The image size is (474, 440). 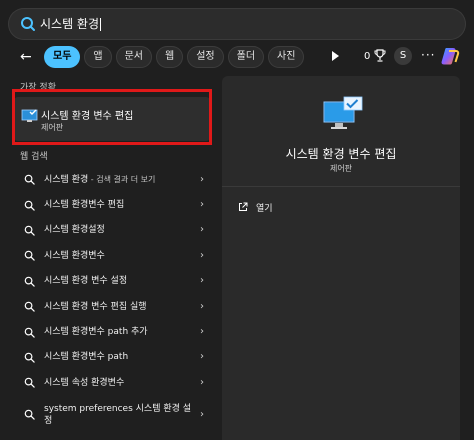 I want to click on web-result-7: 시스템 환경변수 path ›, so click(x=114, y=357).